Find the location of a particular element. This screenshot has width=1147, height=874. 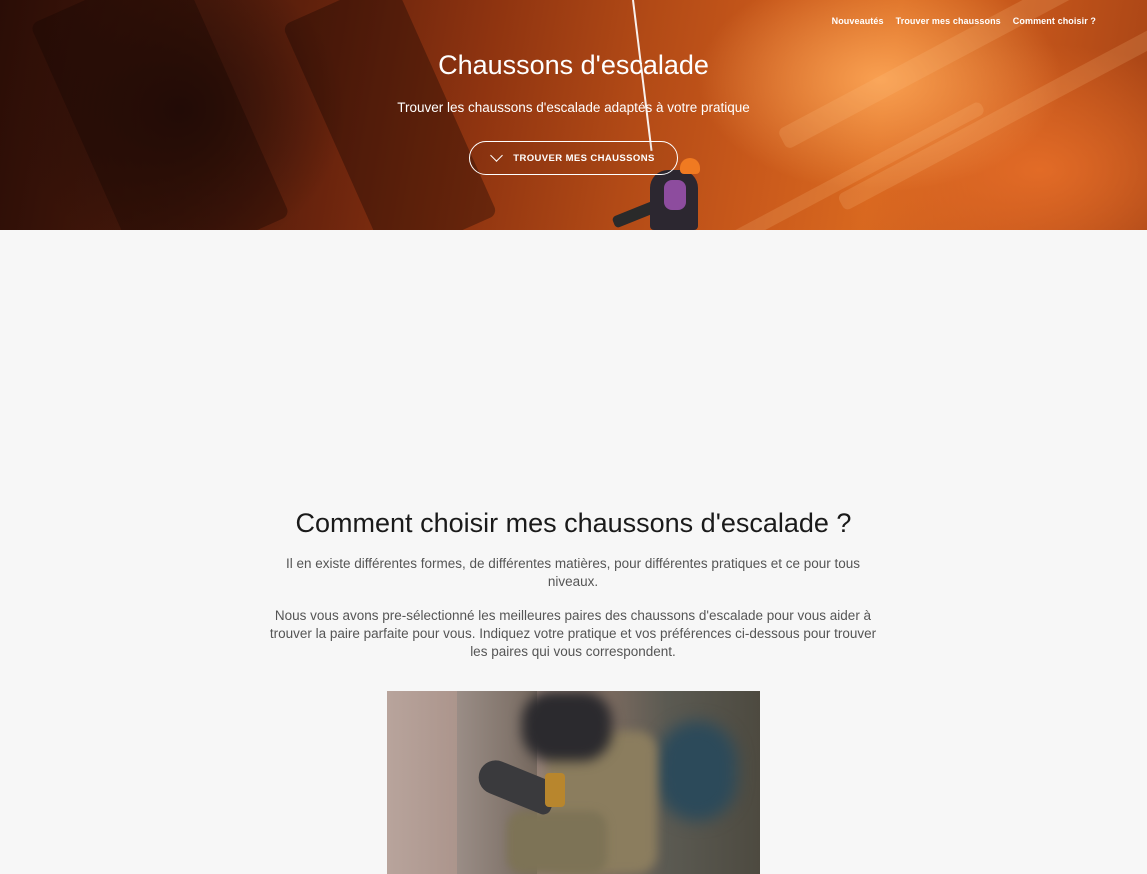

chevron-down-icon is located at coordinates (497, 155).